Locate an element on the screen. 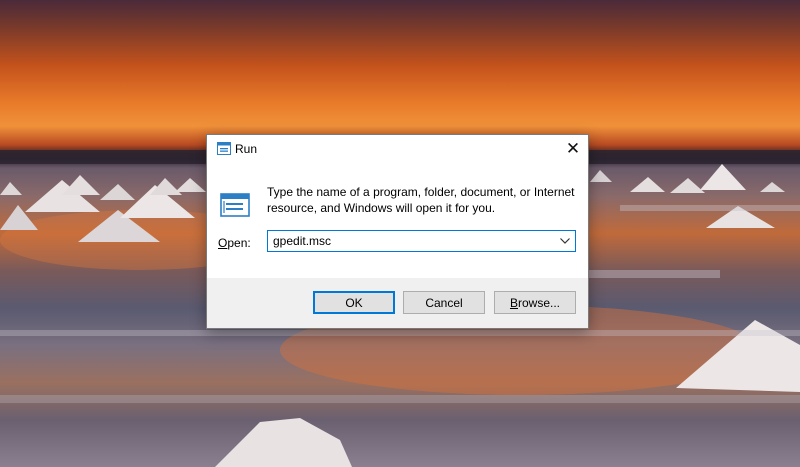  open-label: Open: is located at coordinates (234, 243).